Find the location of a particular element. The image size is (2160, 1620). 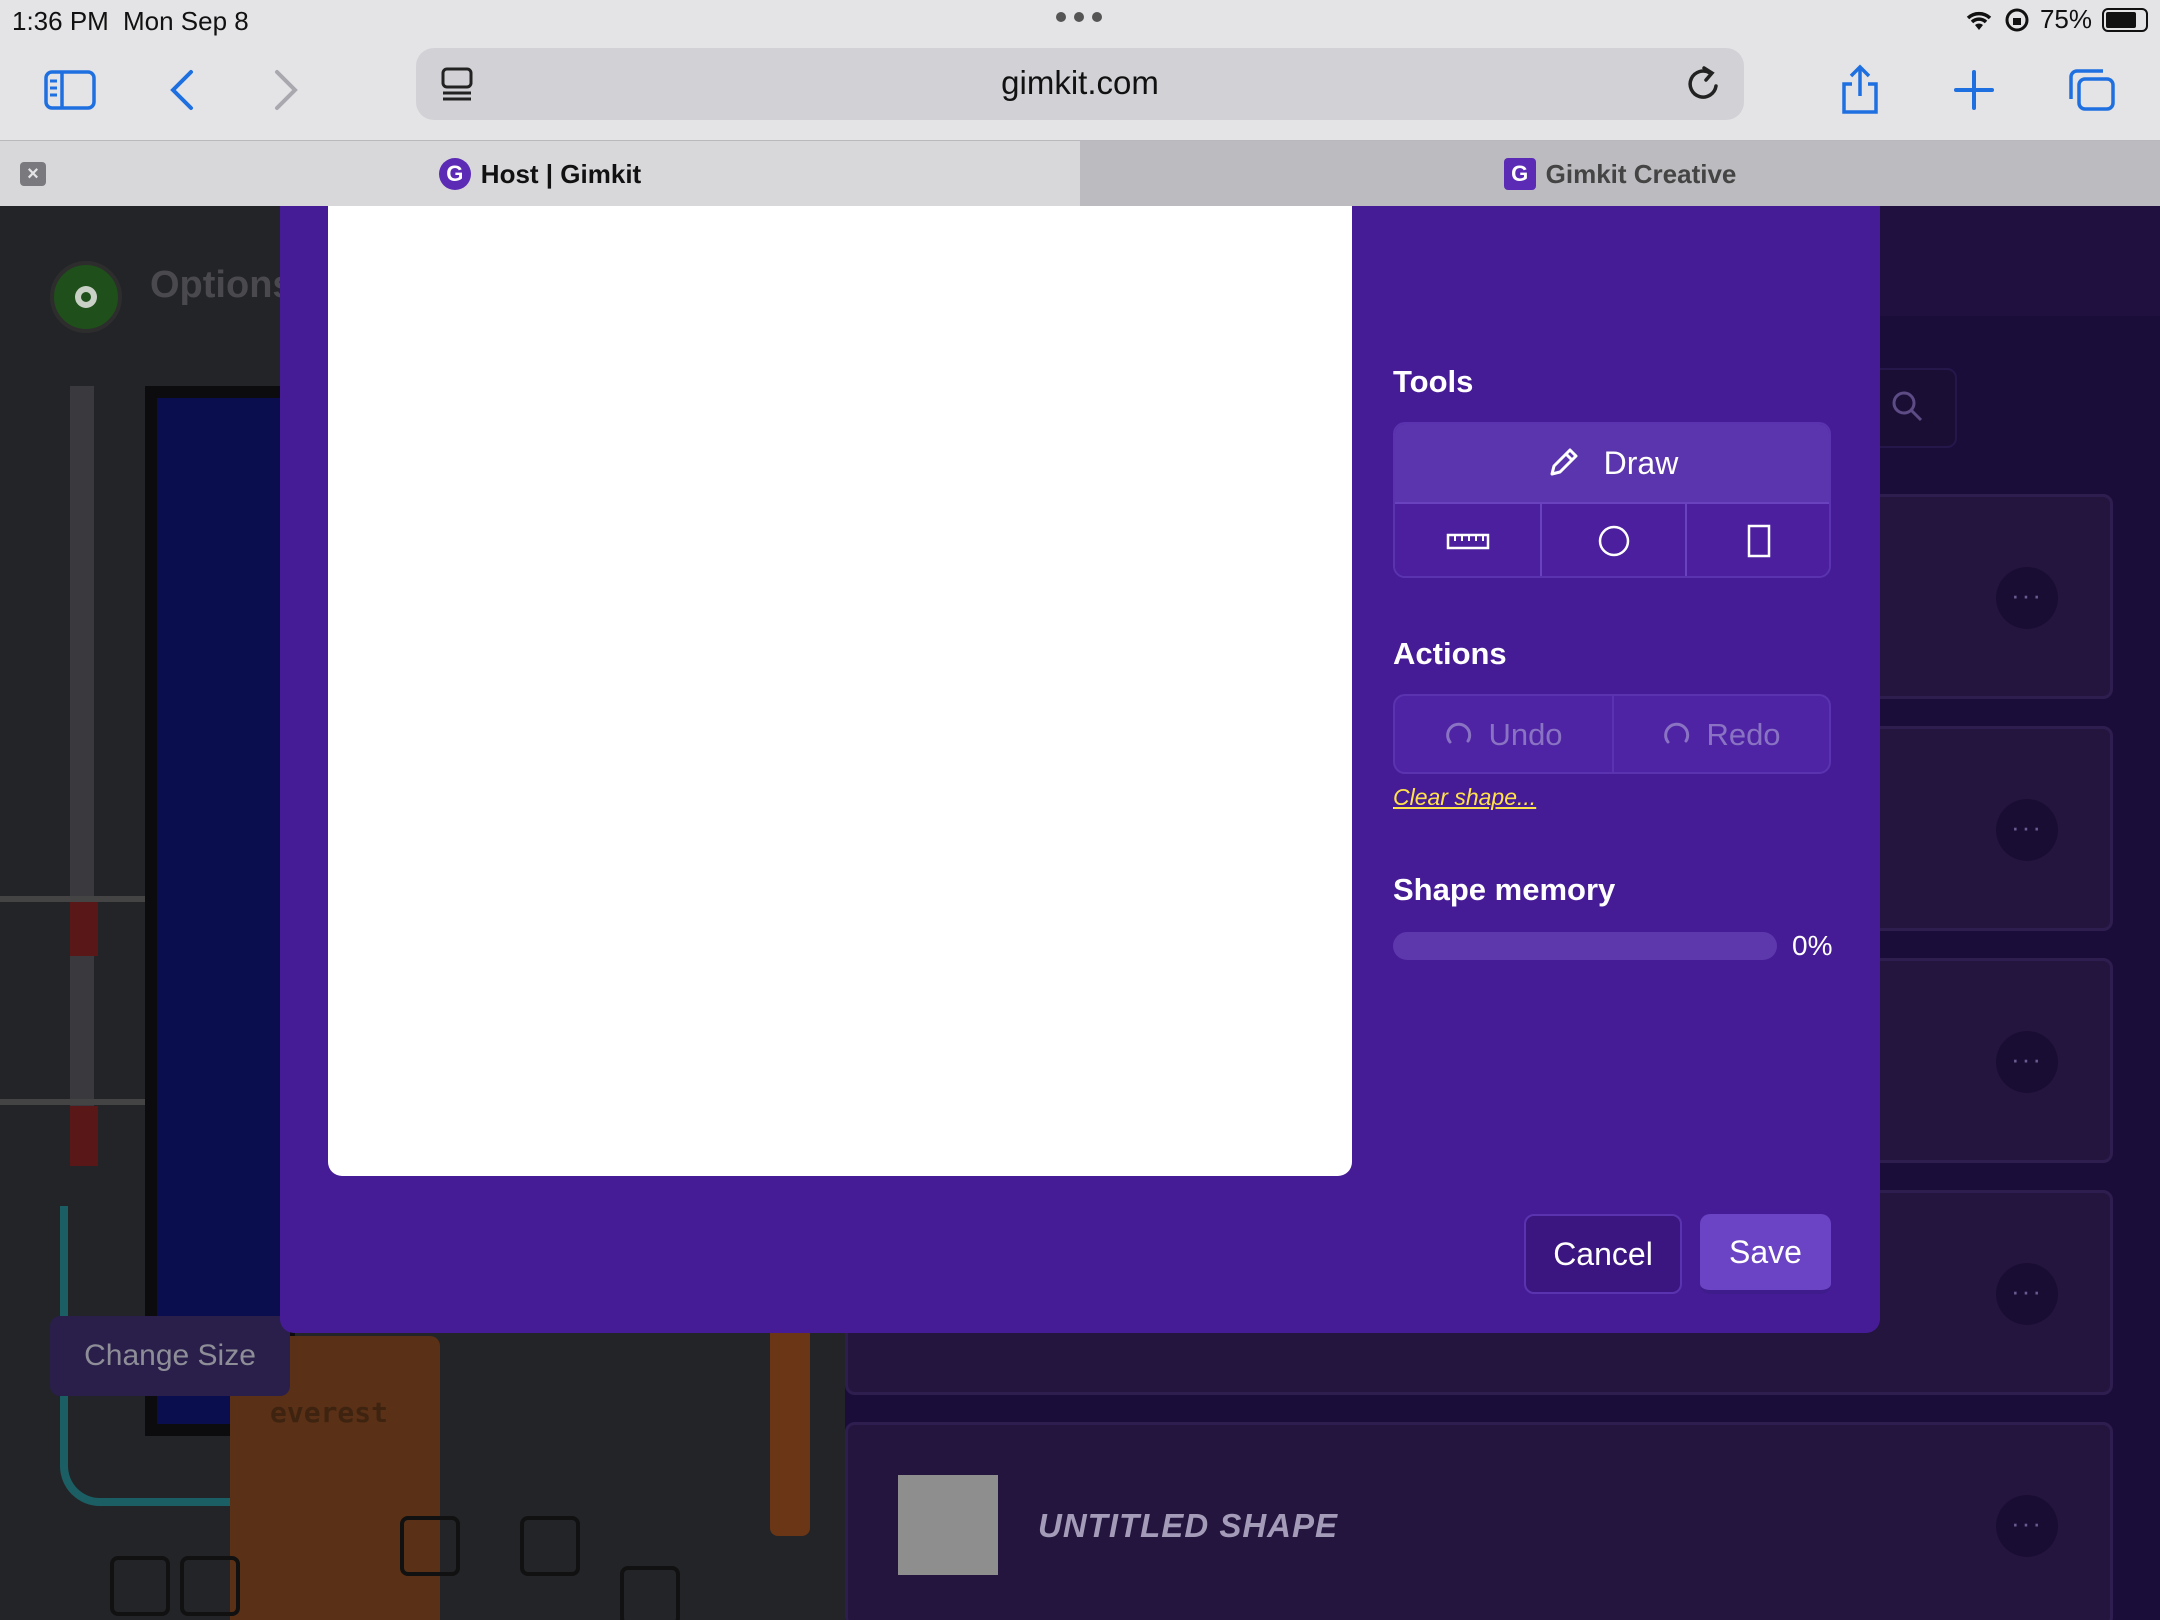

options-button is located at coordinates (86, 297).